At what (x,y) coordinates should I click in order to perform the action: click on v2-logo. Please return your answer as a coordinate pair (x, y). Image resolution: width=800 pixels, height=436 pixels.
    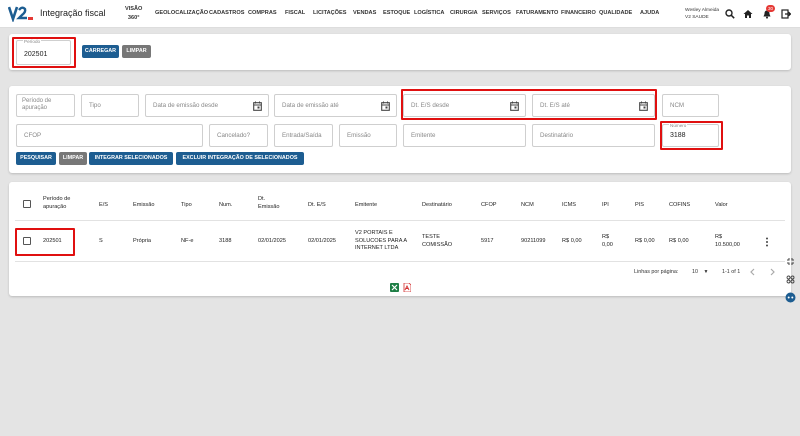
    Looking at the image, I should click on (21, 13).